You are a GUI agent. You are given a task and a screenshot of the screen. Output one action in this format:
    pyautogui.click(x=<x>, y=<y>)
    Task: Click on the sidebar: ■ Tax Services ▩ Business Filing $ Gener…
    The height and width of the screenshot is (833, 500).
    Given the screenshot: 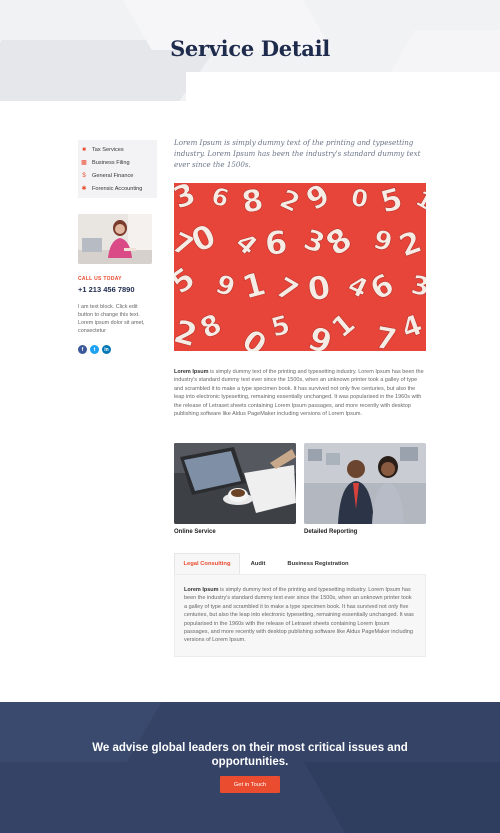 What is the action you would take?
    pyautogui.click(x=117, y=247)
    